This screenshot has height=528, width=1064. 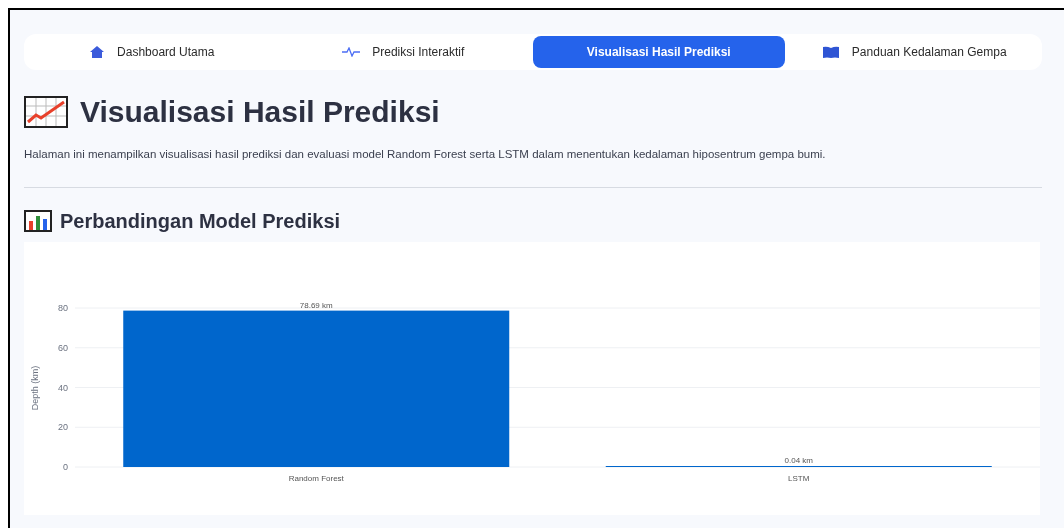 What do you see at coordinates (798, 461) in the screenshot?
I see `bar-value-label: 0.04 km` at bounding box center [798, 461].